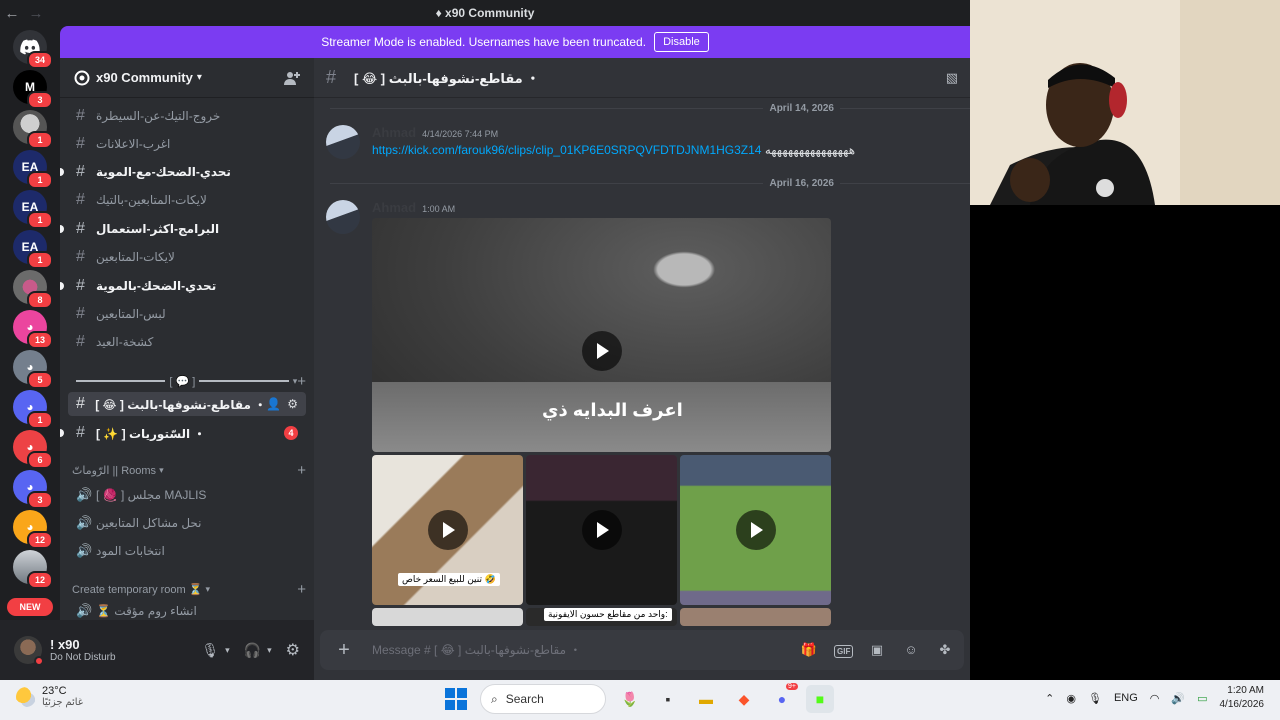 The height and width of the screenshot is (720, 1280). What do you see at coordinates (187, 116) in the screenshot?
I see `channel-item: # خروج-التيك-عن-السيطرة` at bounding box center [187, 116].